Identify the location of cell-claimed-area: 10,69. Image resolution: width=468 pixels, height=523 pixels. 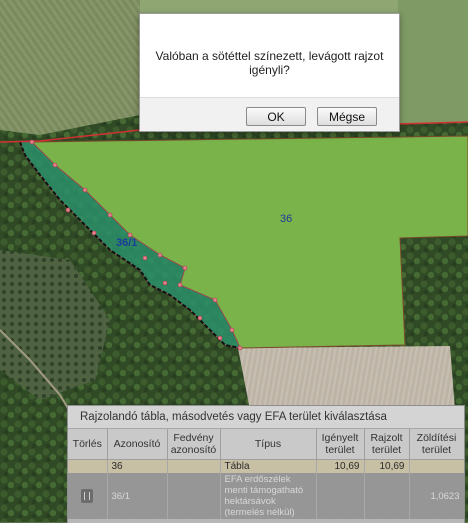
(340, 466).